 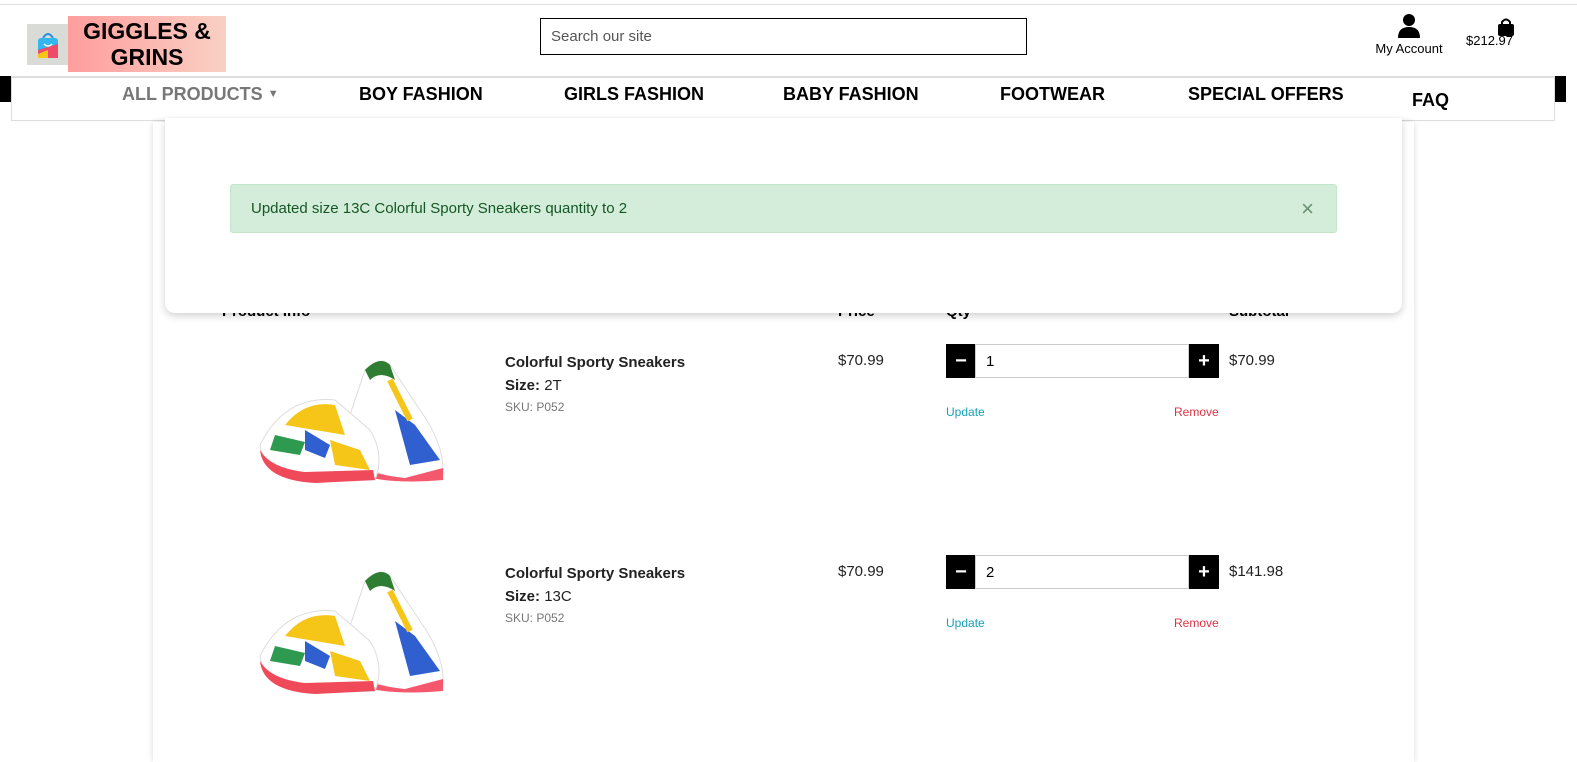 What do you see at coordinates (558, 596) in the screenshot?
I see `size-value: 13C` at bounding box center [558, 596].